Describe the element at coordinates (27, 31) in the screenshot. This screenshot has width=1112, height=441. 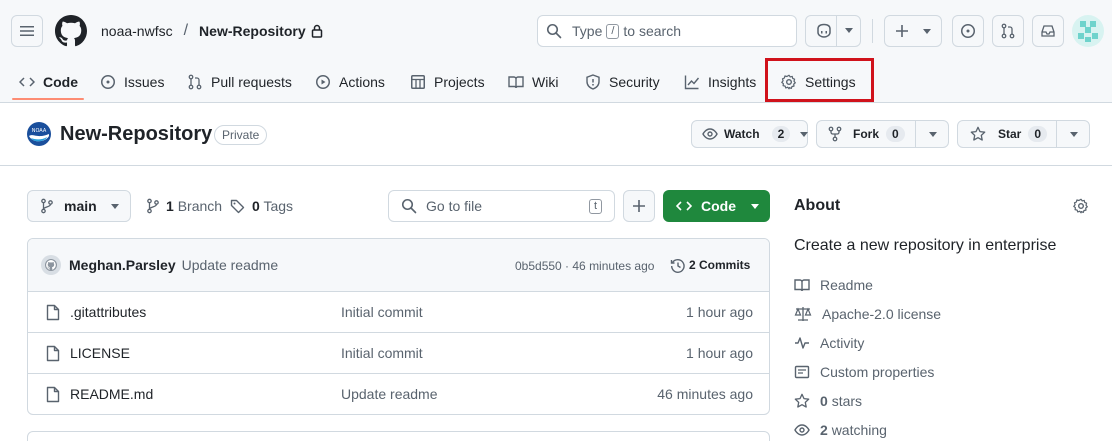
I see `menu-button` at that location.